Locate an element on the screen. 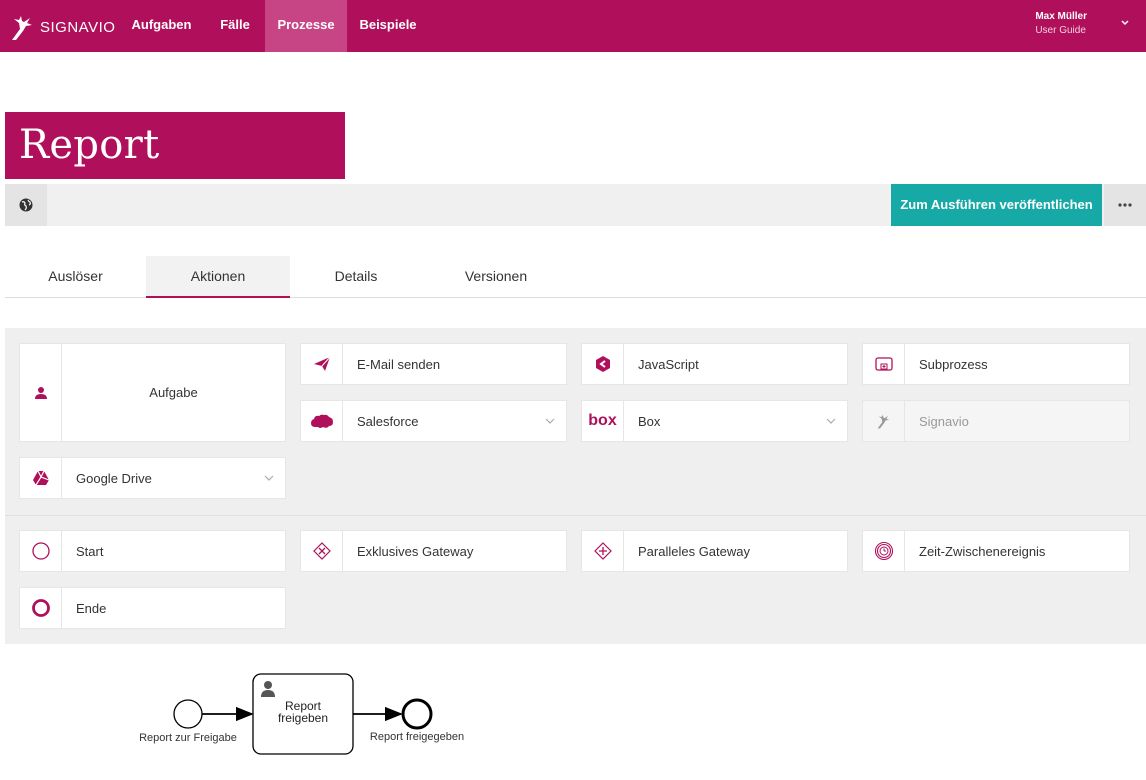 The image size is (1146, 780). diagram-start-event is located at coordinates (188, 714).